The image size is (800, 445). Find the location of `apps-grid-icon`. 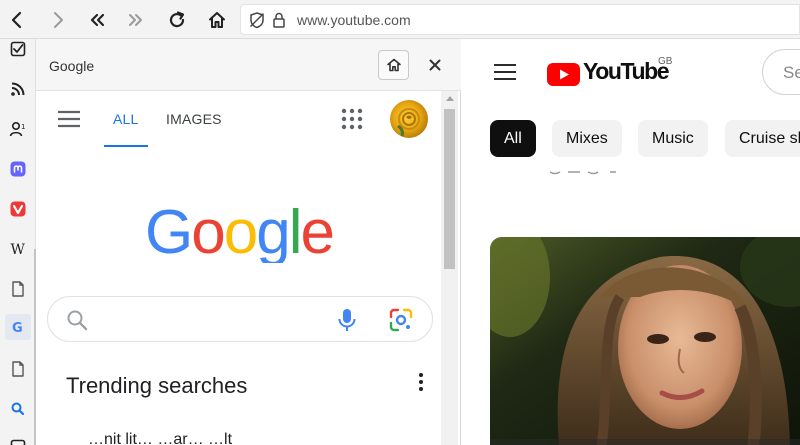

apps-grid-icon is located at coordinates (352, 119).